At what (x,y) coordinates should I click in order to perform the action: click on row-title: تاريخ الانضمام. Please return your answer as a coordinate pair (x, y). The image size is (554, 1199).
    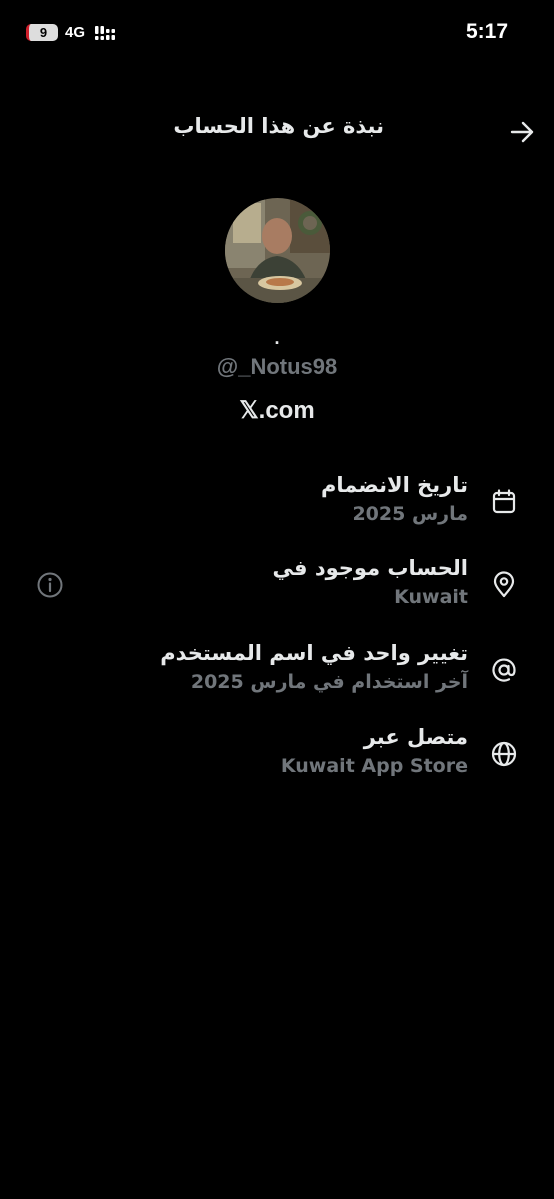
    Looking at the image, I should click on (394, 485).